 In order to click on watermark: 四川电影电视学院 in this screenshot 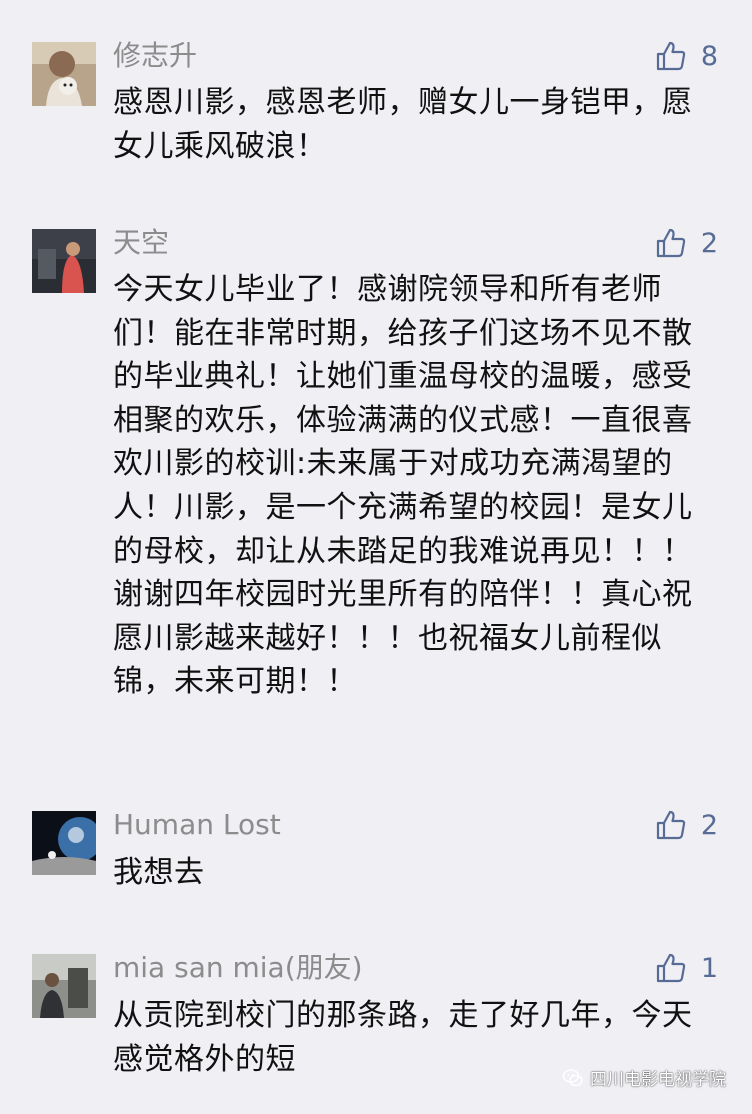, I will do `click(644, 1077)`.